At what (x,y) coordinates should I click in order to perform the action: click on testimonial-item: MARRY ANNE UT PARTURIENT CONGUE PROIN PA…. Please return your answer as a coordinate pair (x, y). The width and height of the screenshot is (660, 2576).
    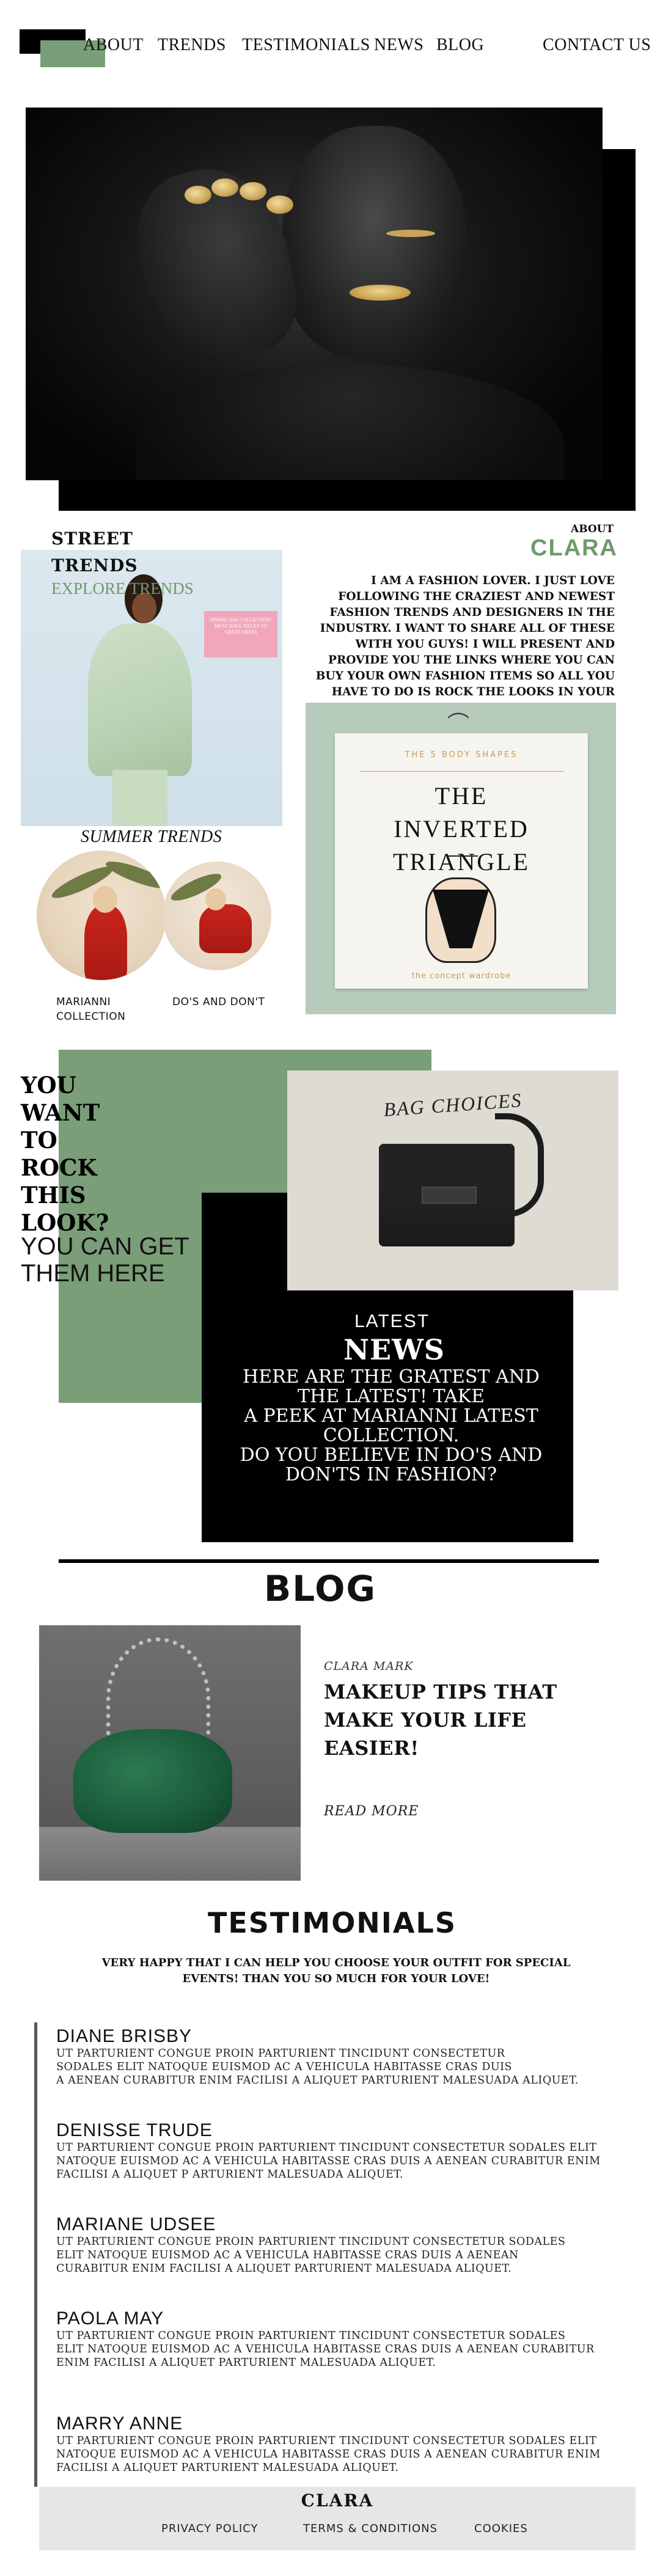
    Looking at the image, I should click on (350, 2444).